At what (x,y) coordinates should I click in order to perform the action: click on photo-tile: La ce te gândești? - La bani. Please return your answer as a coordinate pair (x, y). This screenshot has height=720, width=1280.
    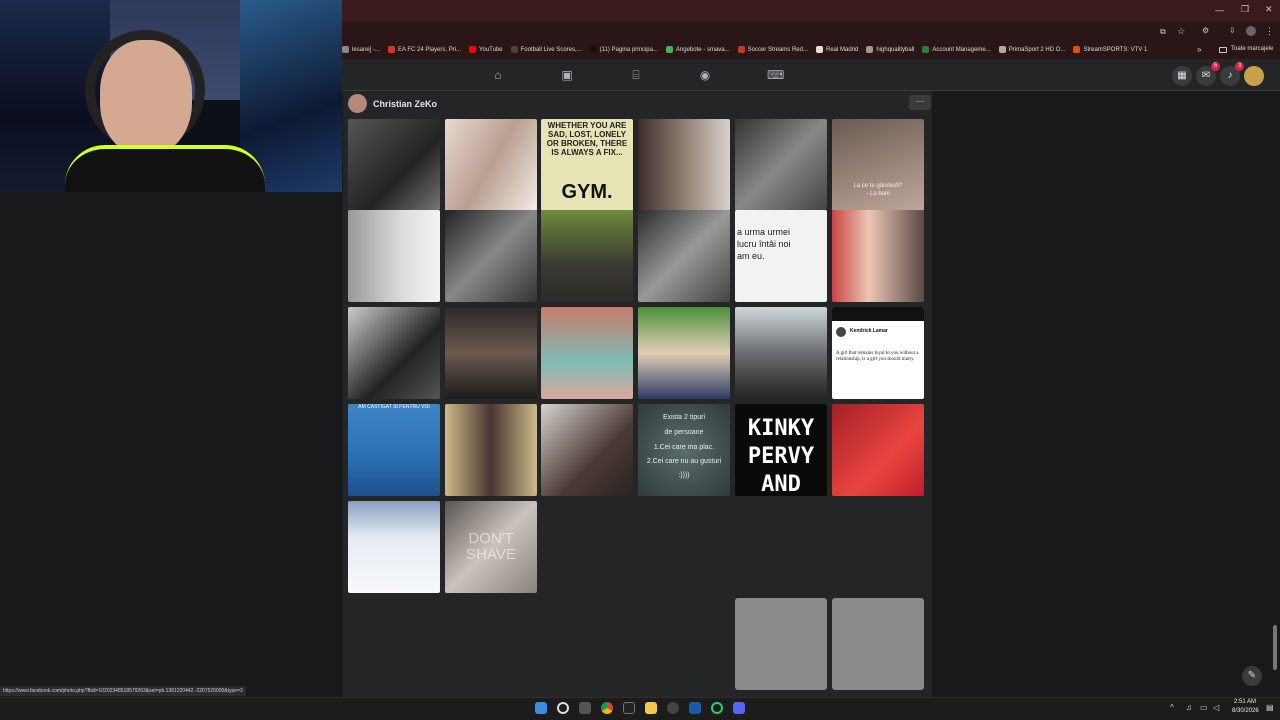
    Looking at the image, I should click on (878, 165).